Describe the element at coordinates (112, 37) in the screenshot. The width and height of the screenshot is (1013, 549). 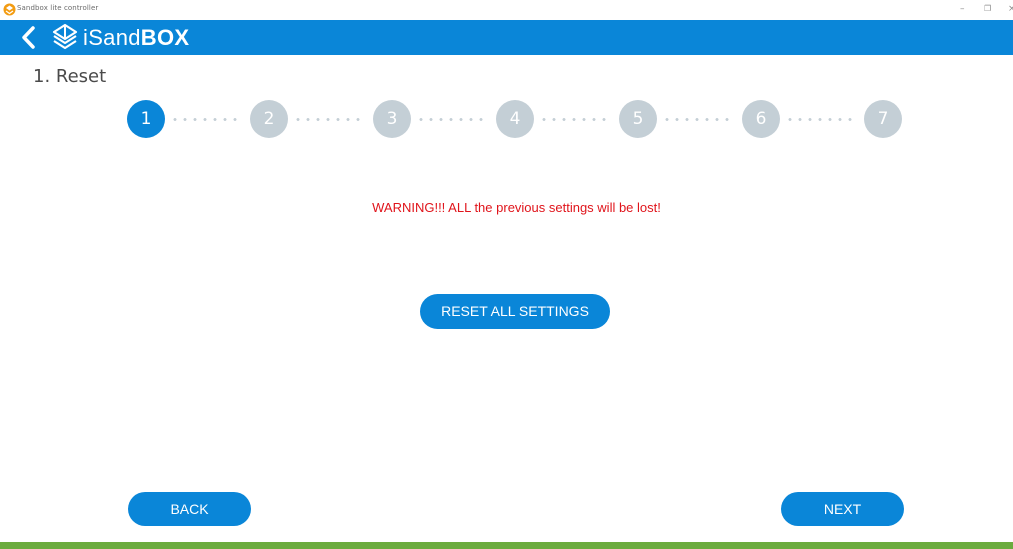
I see `logo-text-light: iSand` at that location.